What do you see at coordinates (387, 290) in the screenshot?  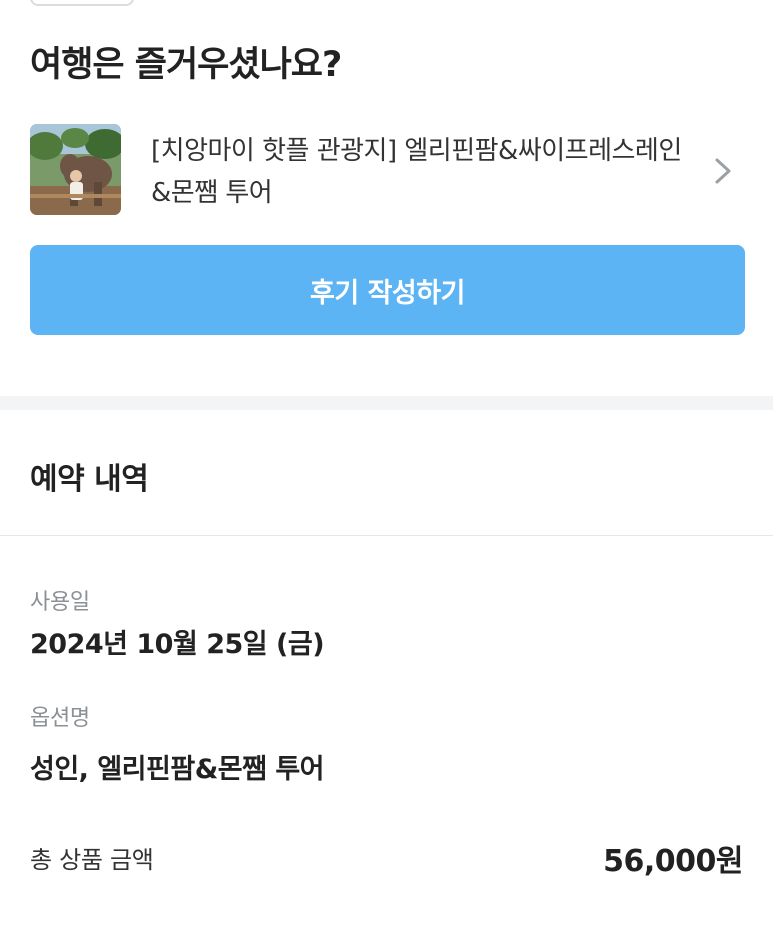 I see `write-review-button: 후기 작성하기` at bounding box center [387, 290].